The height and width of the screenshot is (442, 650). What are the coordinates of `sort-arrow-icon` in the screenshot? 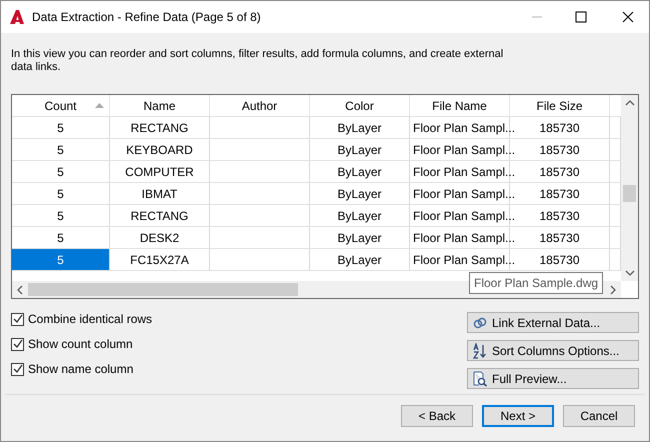 It's located at (99, 105).